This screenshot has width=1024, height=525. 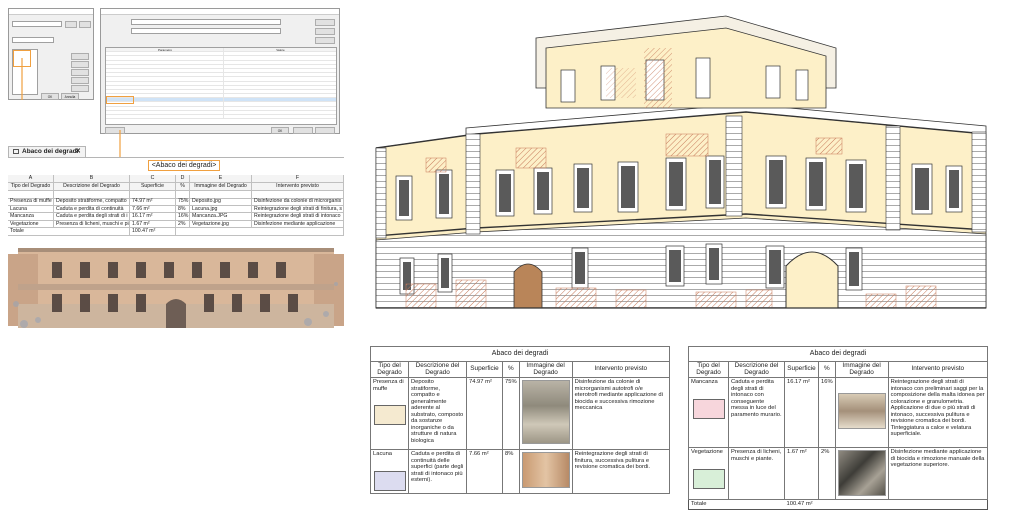 What do you see at coordinates (827, 412) in the screenshot?
I see `cell-percent: 16%` at bounding box center [827, 412].